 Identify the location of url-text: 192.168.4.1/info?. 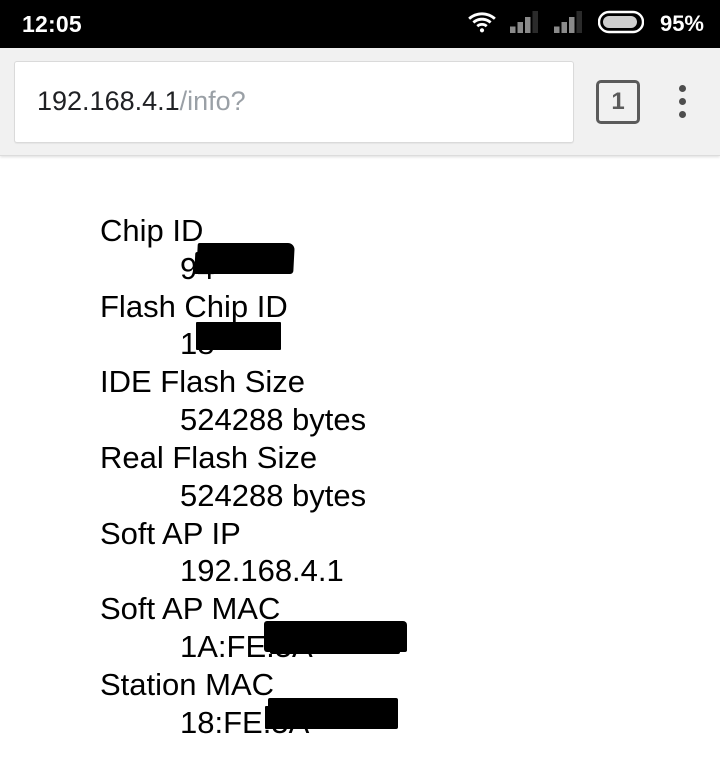
(141, 101).